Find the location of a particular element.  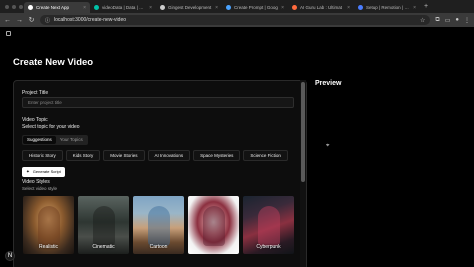

browser-tab-create-next-app: Create Next App × is located at coordinates (57, 7).